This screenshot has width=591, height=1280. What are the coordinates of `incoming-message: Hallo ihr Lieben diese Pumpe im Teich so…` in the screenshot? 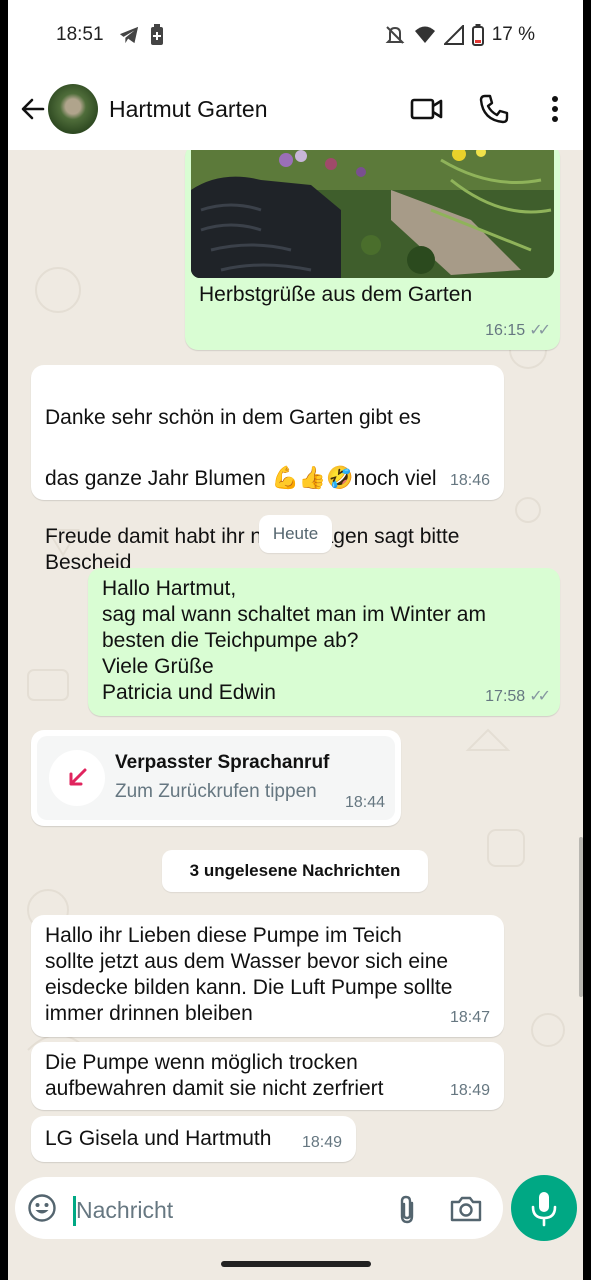 It's located at (267, 976).